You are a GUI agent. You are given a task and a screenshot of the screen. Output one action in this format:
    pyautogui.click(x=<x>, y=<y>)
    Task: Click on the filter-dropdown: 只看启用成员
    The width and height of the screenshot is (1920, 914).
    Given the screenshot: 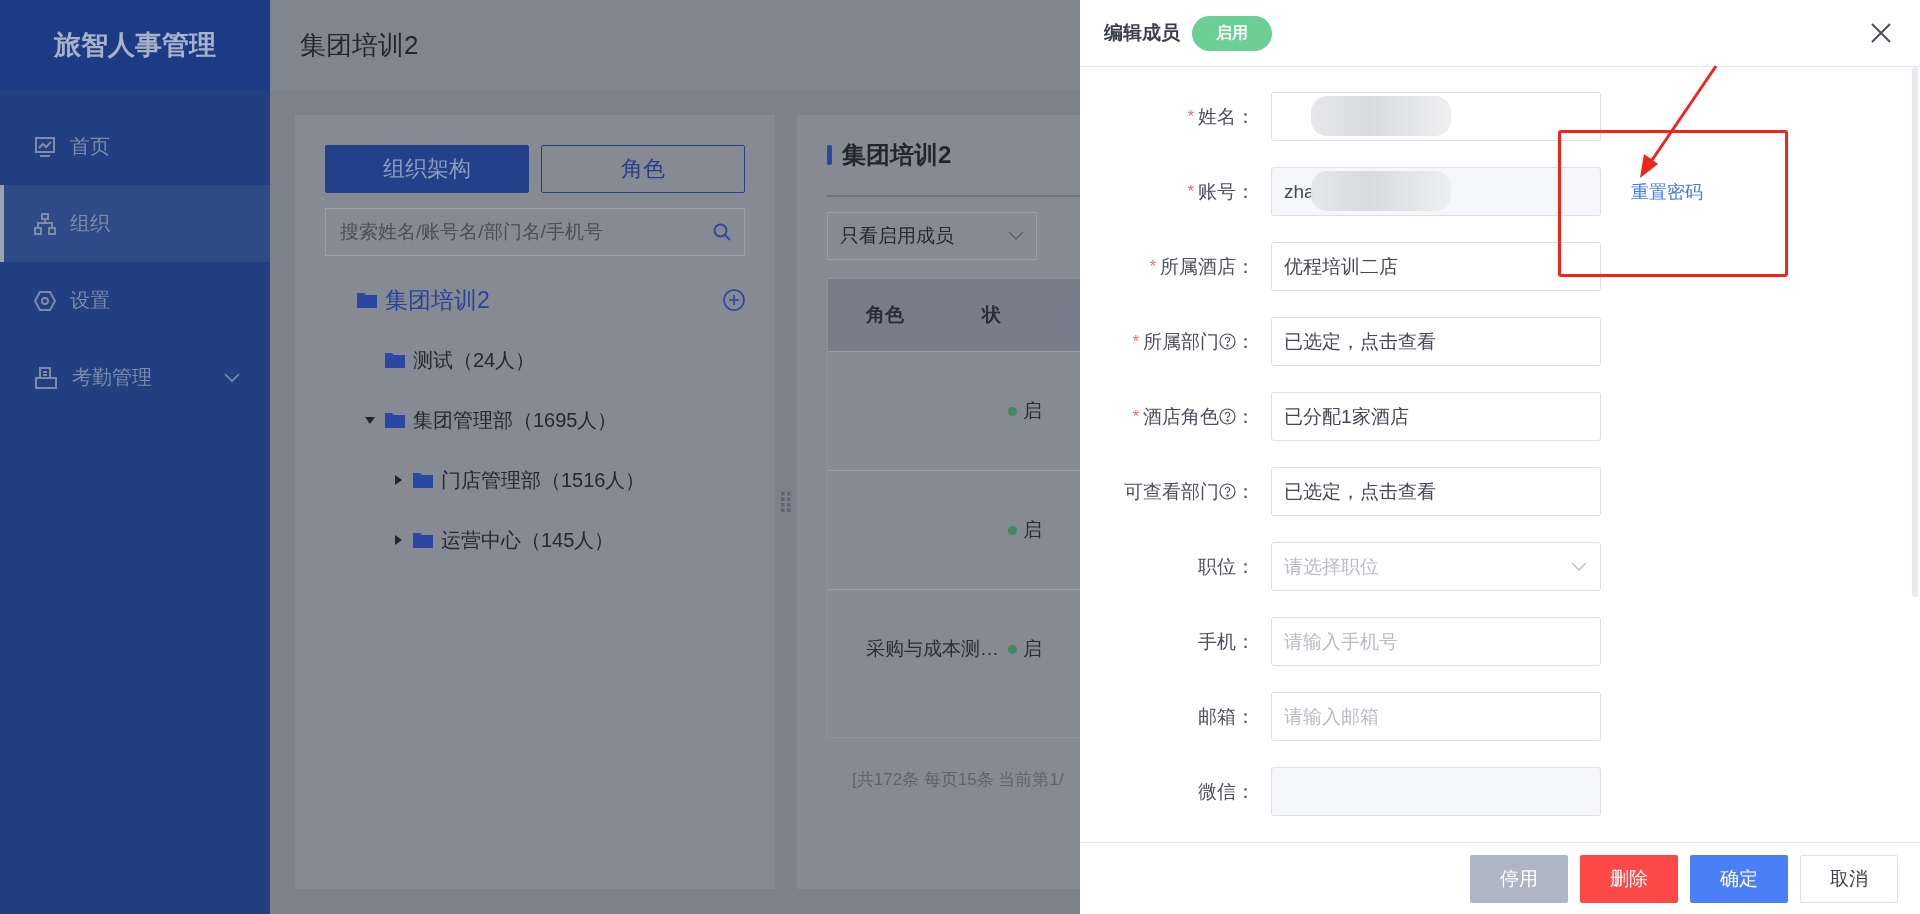 What is the action you would take?
    pyautogui.click(x=932, y=236)
    